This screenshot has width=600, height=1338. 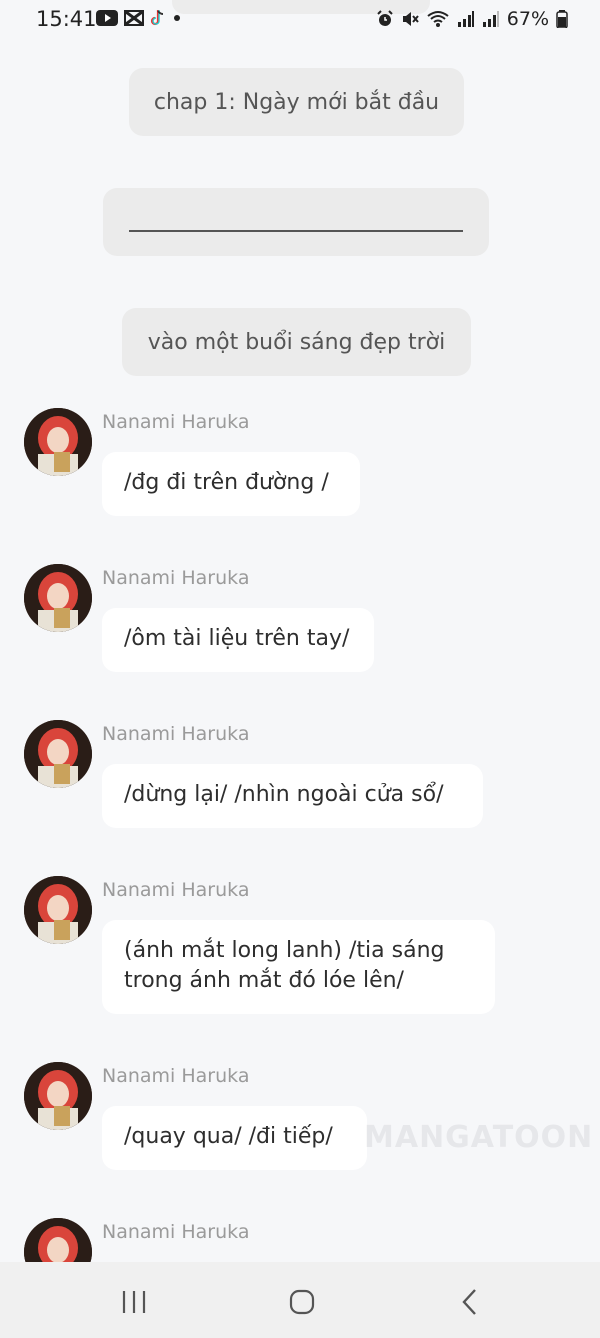 I want to click on navigation-bar, so click(x=300, y=1300).